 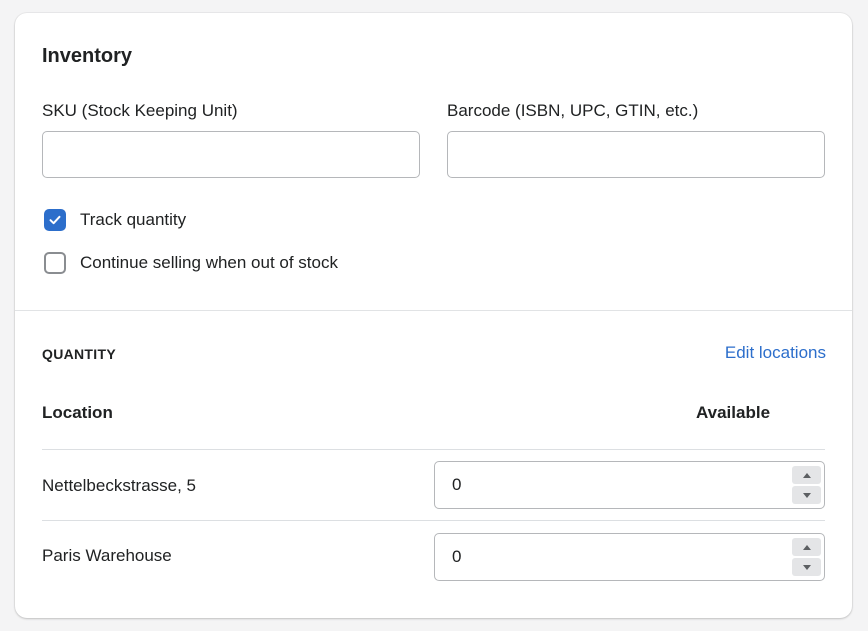 I want to click on track-quantity-checkbox-row: Track quantity, so click(x=115, y=220).